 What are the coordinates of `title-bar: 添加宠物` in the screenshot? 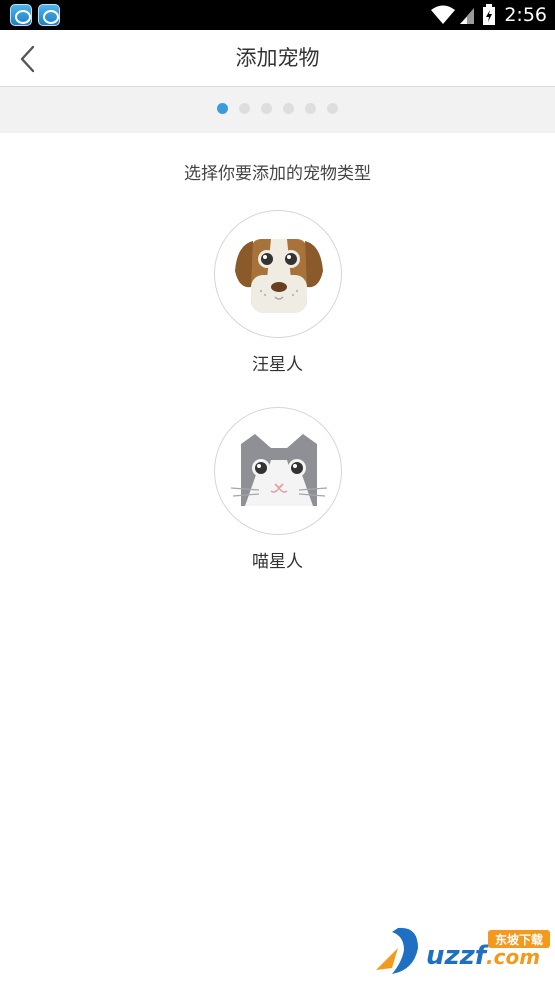 It's located at (277, 58).